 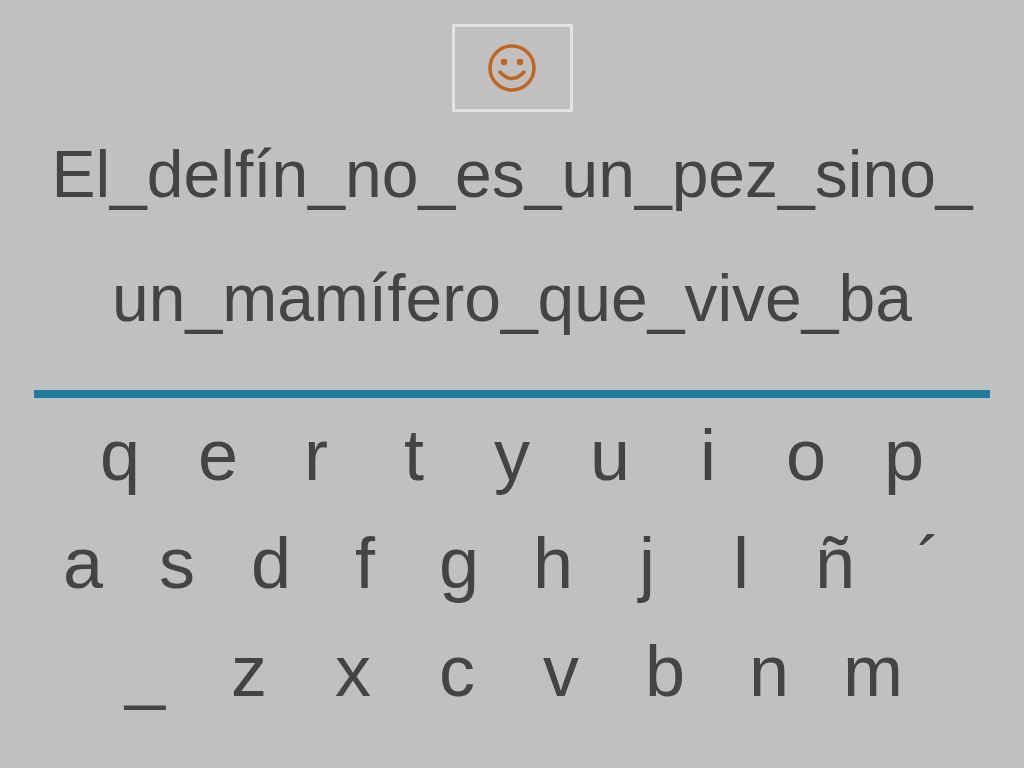 I want to click on key: a, so click(x=83, y=563).